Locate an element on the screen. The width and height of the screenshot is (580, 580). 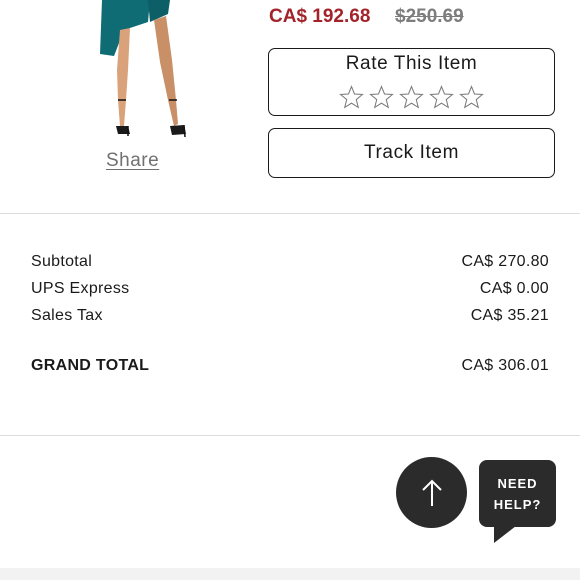
summary-row-shipping: UPS Express CA$ 0.00 is located at coordinates (290, 289).